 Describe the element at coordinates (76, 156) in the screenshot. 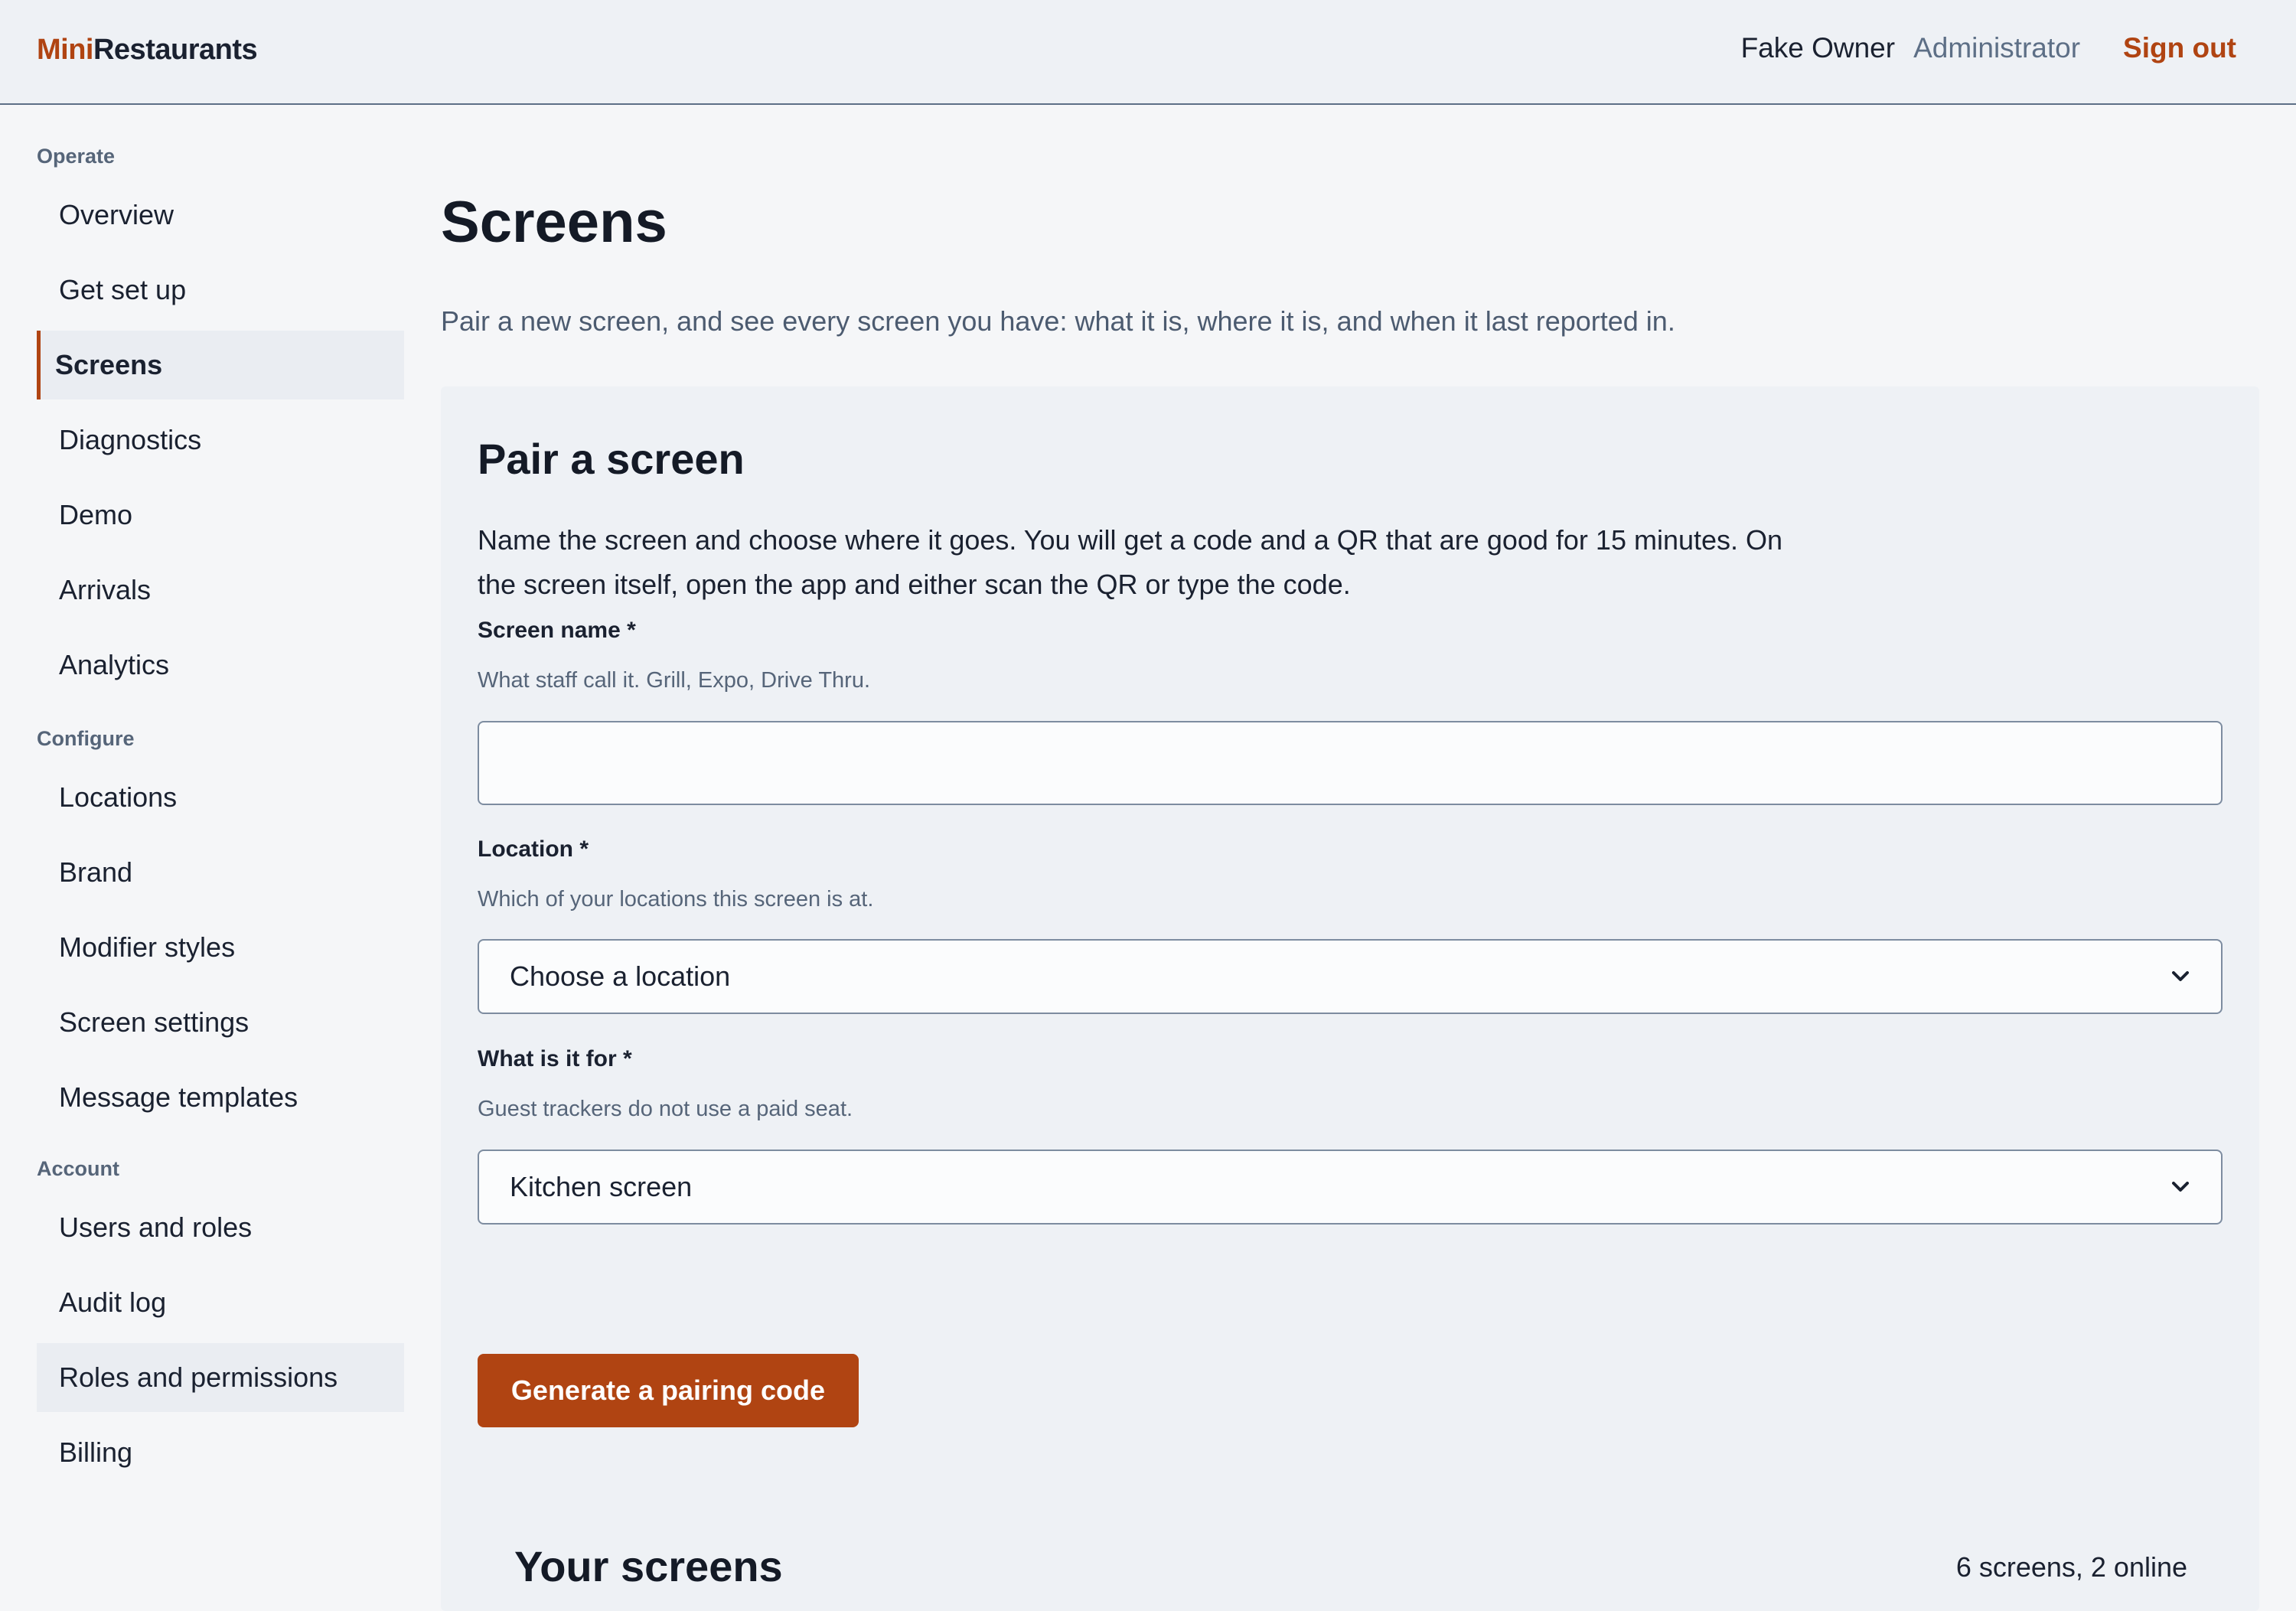

I see `sidebar-section-label: Operate` at that location.